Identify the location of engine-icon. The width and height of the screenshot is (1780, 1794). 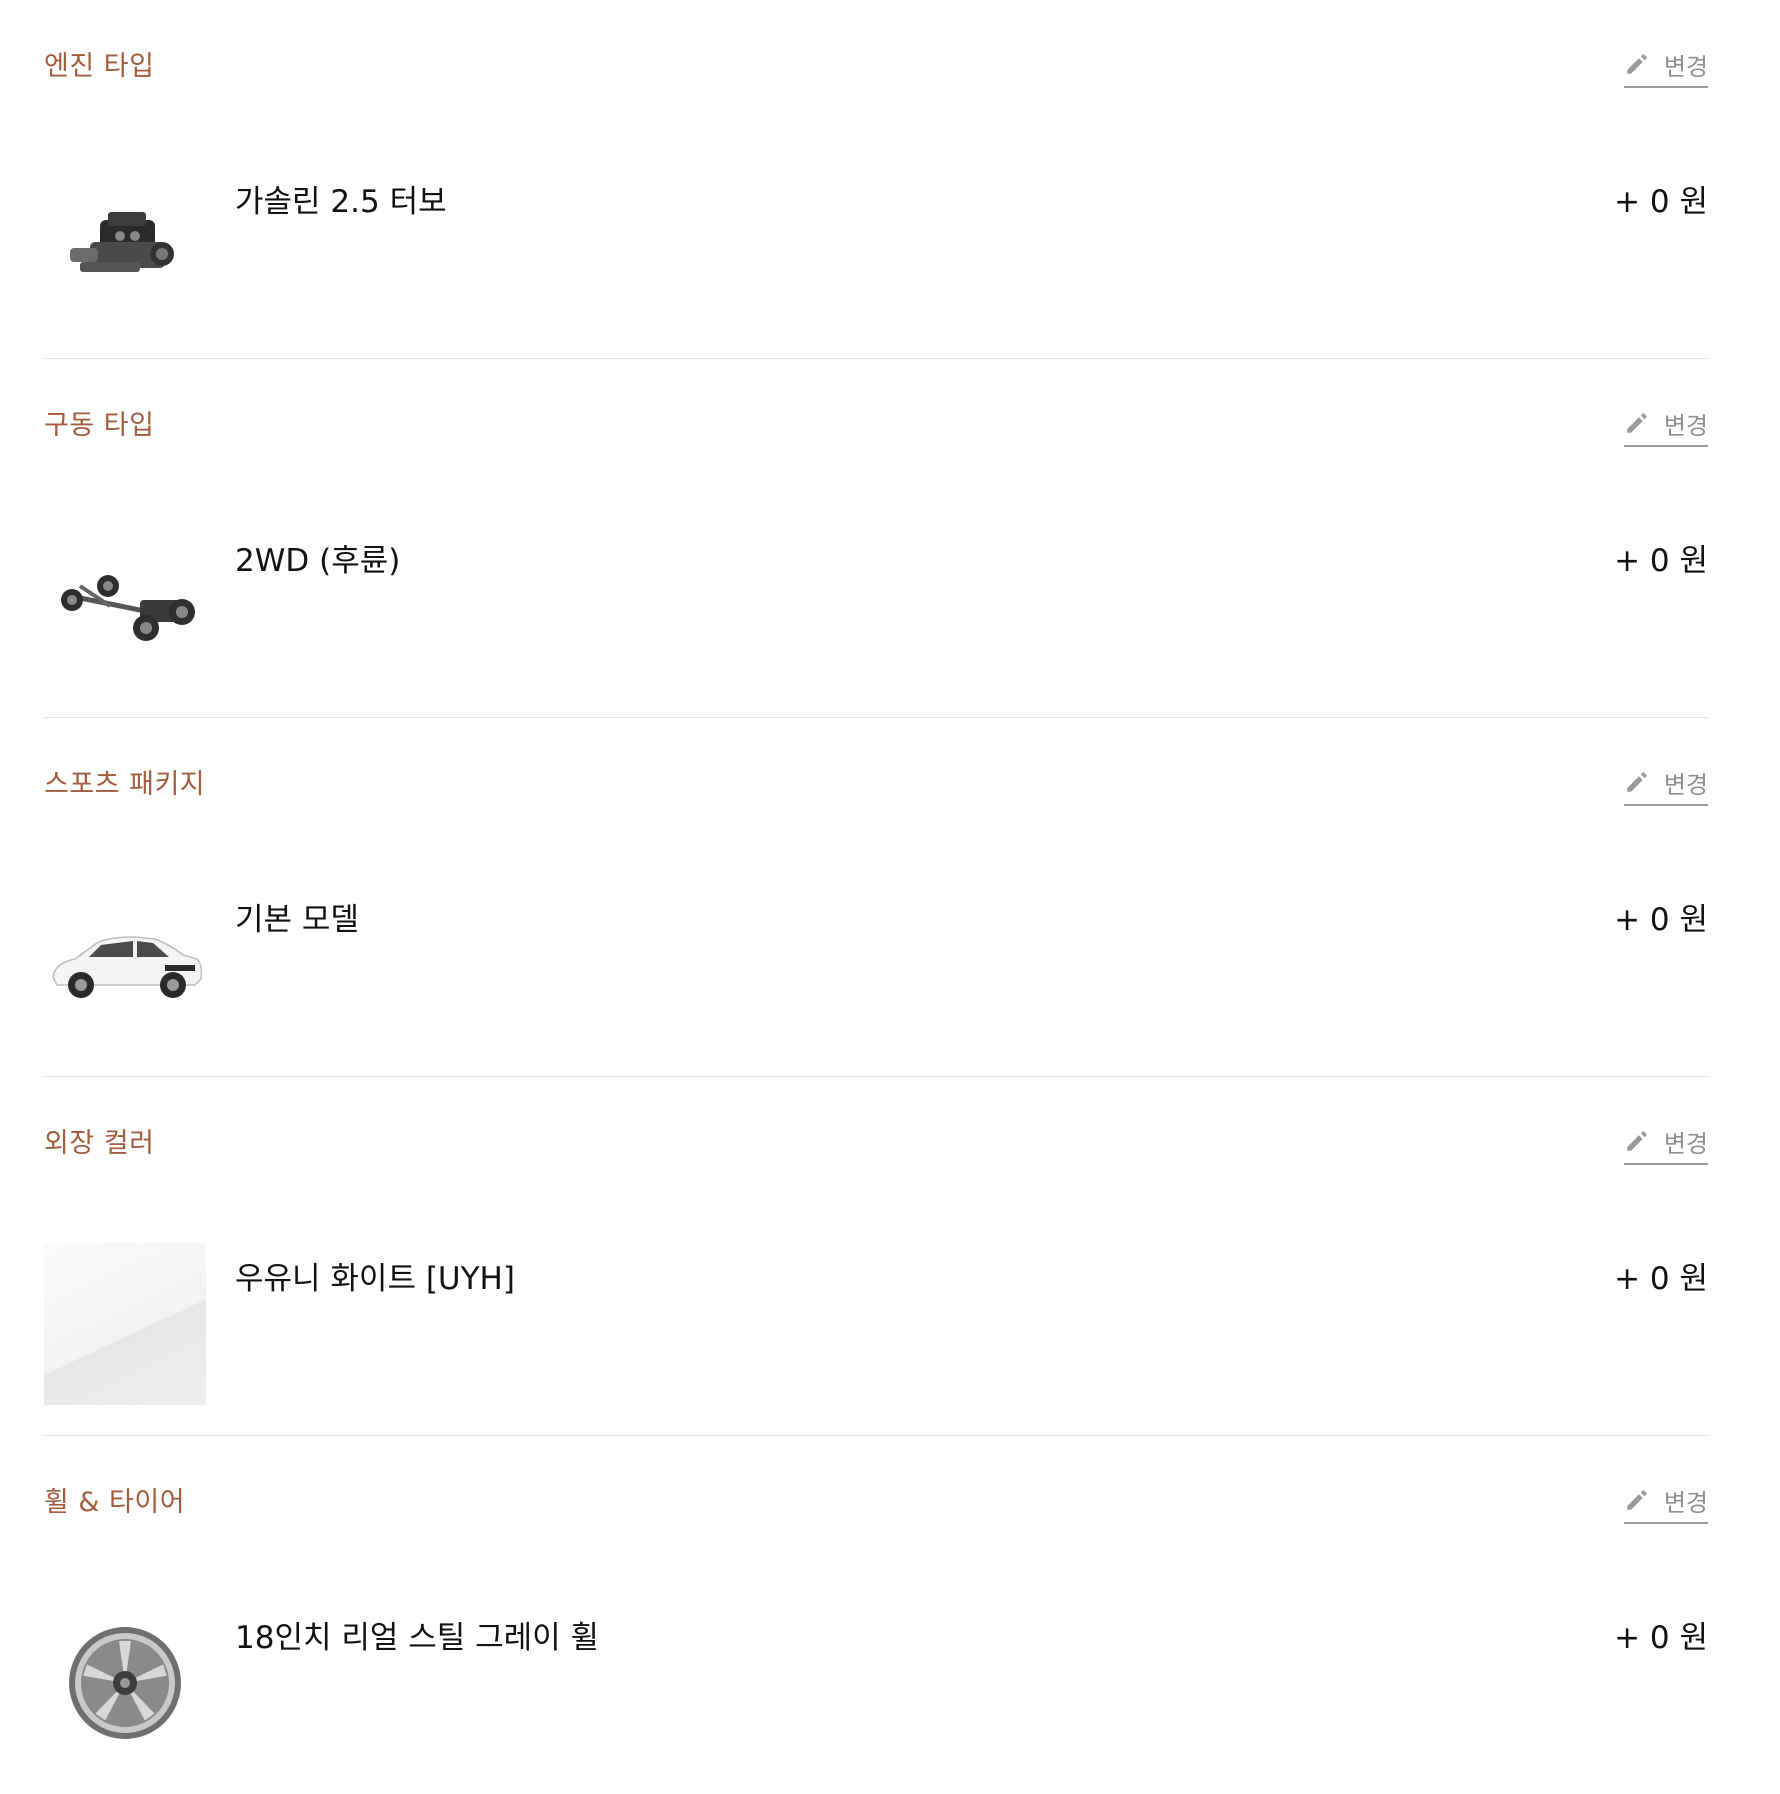
(125, 247).